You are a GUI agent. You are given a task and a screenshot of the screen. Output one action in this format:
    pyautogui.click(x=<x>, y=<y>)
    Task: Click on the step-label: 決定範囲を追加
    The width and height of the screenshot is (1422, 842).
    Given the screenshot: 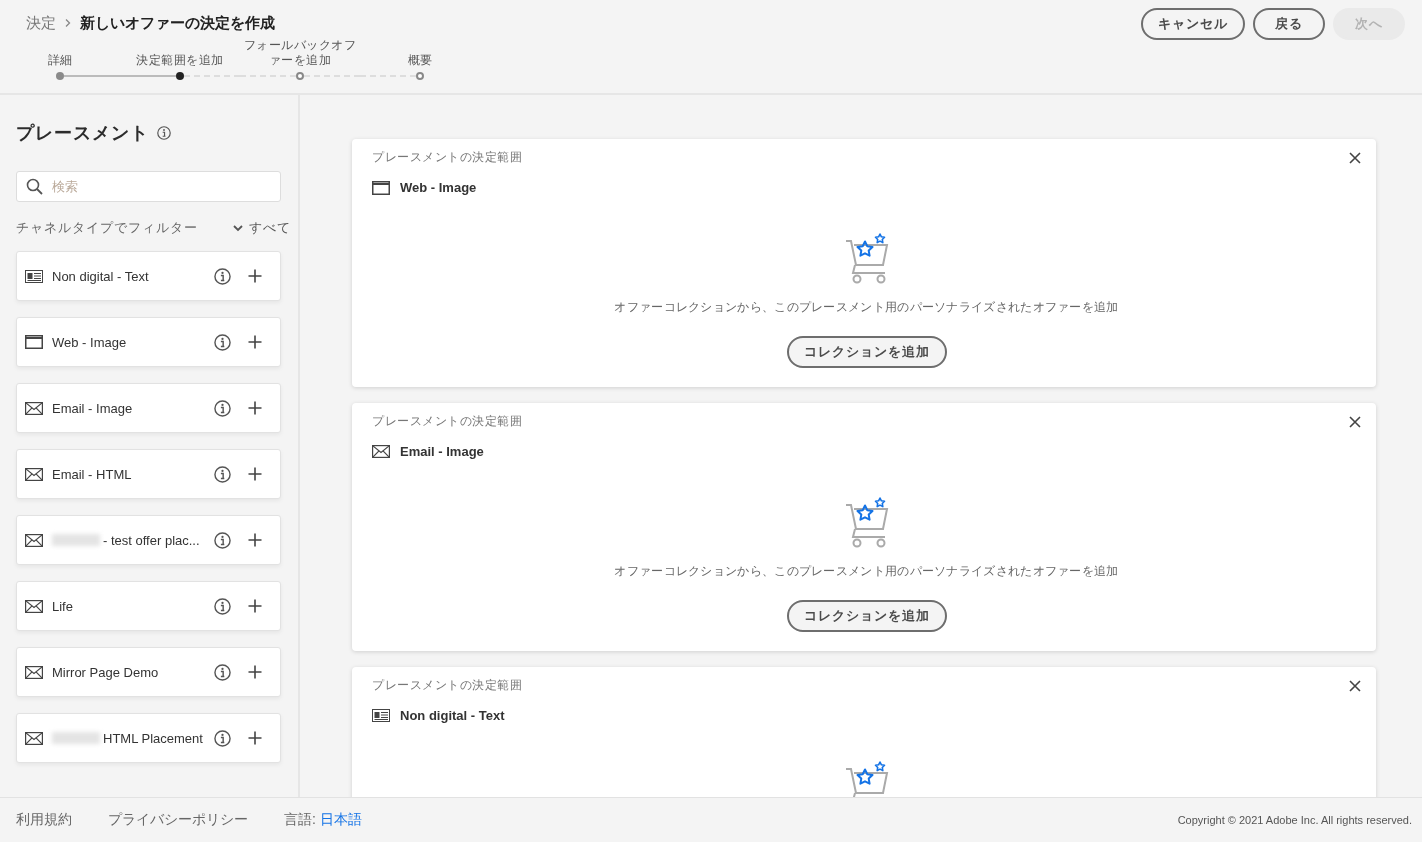 What is the action you would take?
    pyautogui.click(x=180, y=60)
    